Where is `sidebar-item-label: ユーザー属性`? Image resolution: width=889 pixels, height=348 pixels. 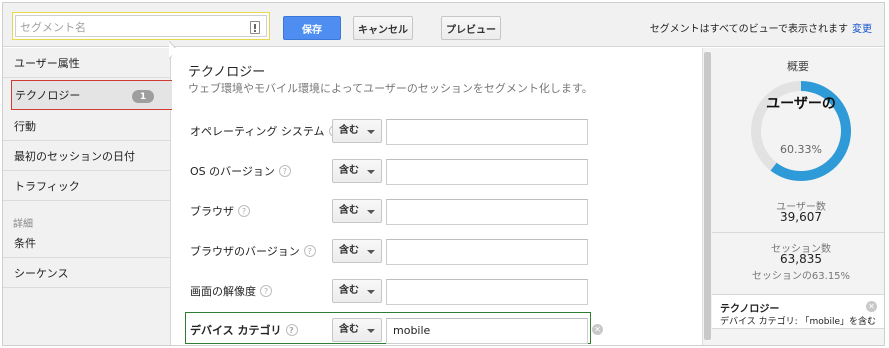
sidebar-item-label: ユーザー属性 is located at coordinates (47, 63).